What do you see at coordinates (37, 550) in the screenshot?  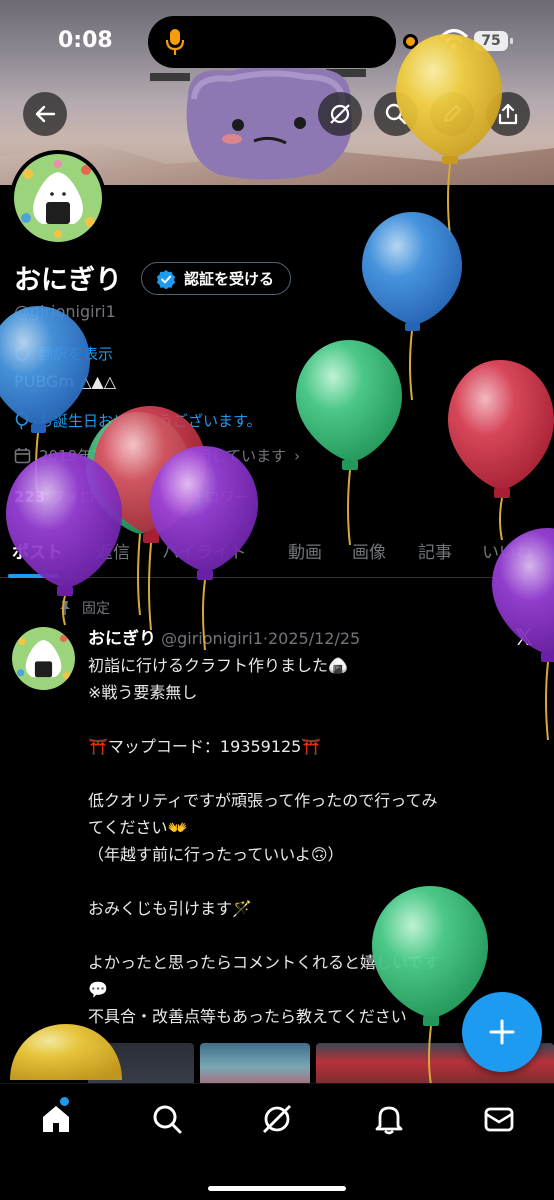 I see `tab-posts: ポスト` at bounding box center [37, 550].